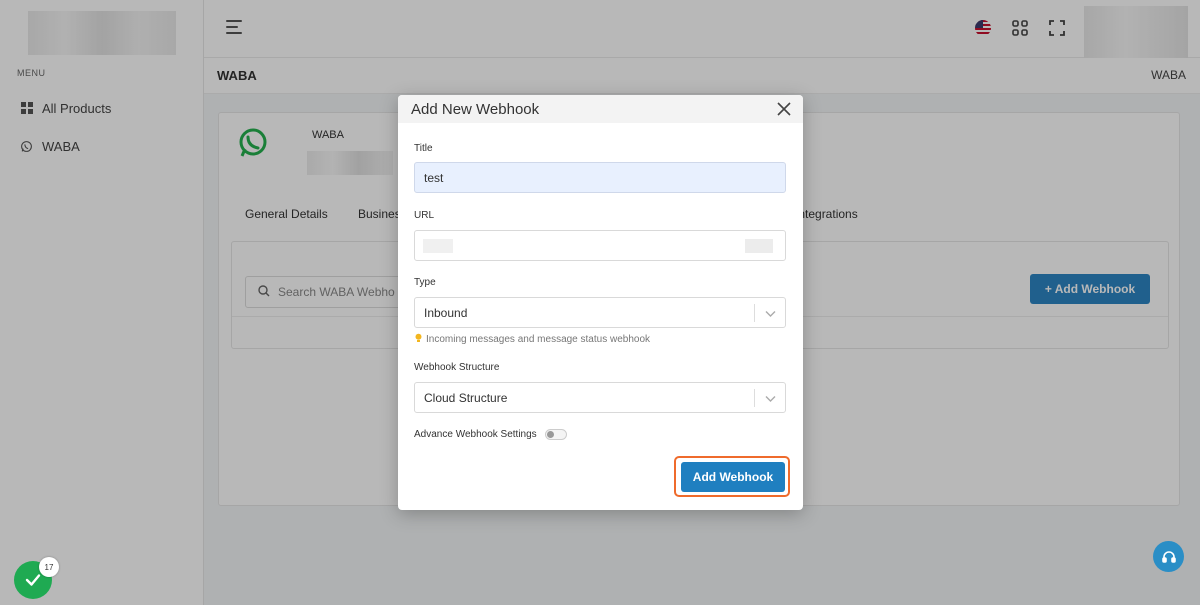 The image size is (1200, 605). What do you see at coordinates (434, 177) in the screenshot?
I see `title-value: test` at bounding box center [434, 177].